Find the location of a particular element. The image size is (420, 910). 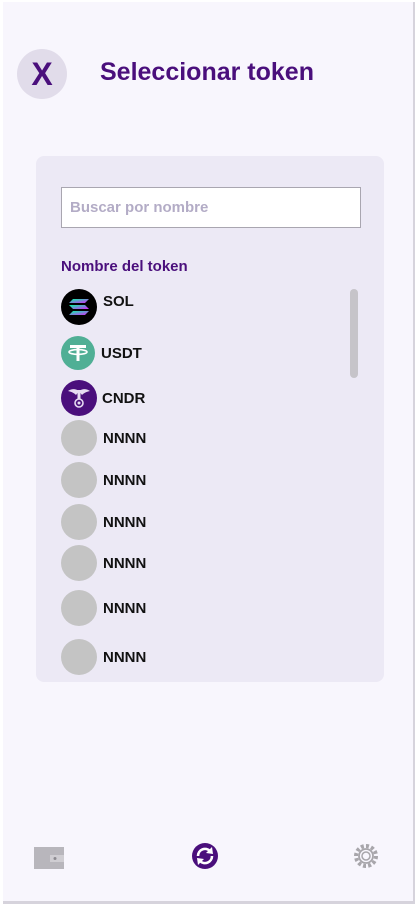

nav-settings is located at coordinates (366, 858).